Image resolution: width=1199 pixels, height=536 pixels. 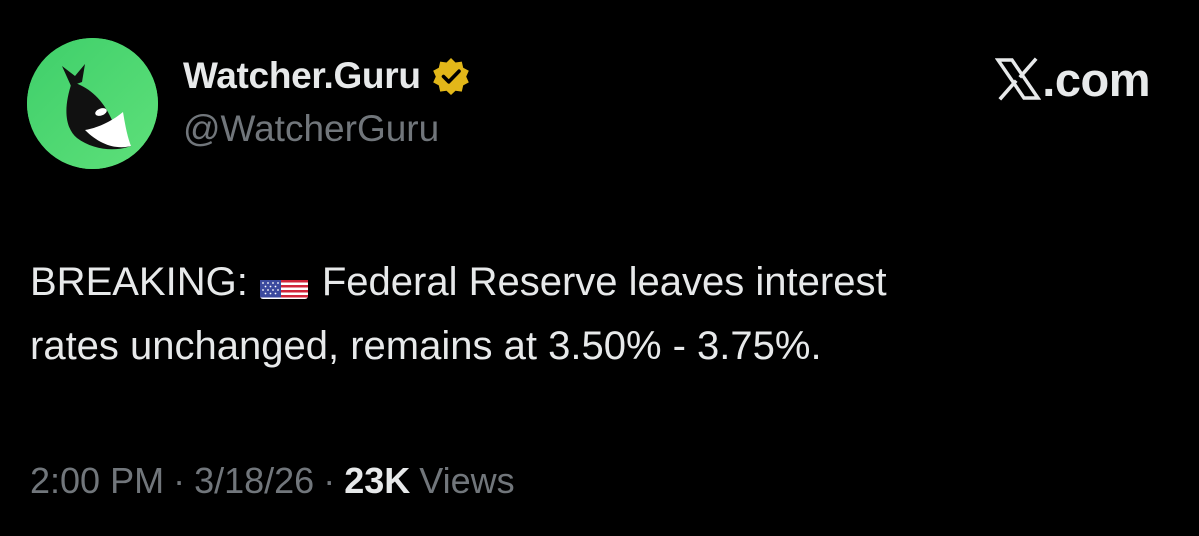 I want to click on tweet-meta: 2:00 PM · 3/18/26 · 23K Views, so click(x=272, y=481).